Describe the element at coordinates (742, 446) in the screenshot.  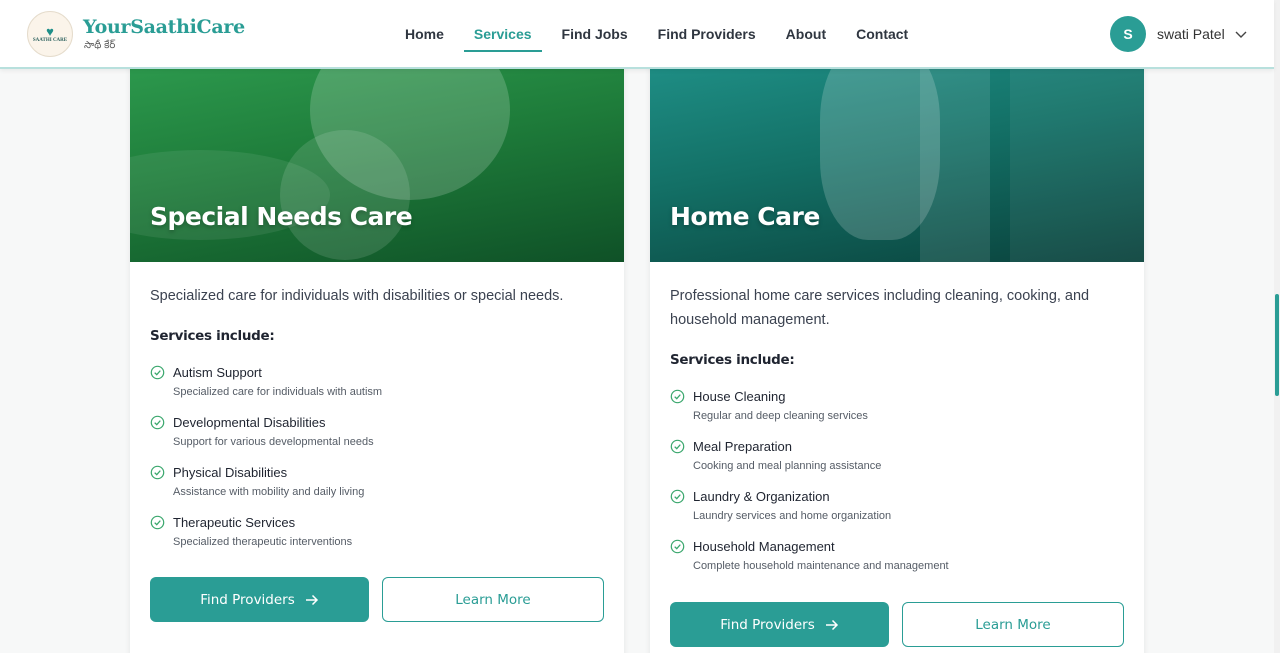
I see `service-name: Meal Preparation` at that location.